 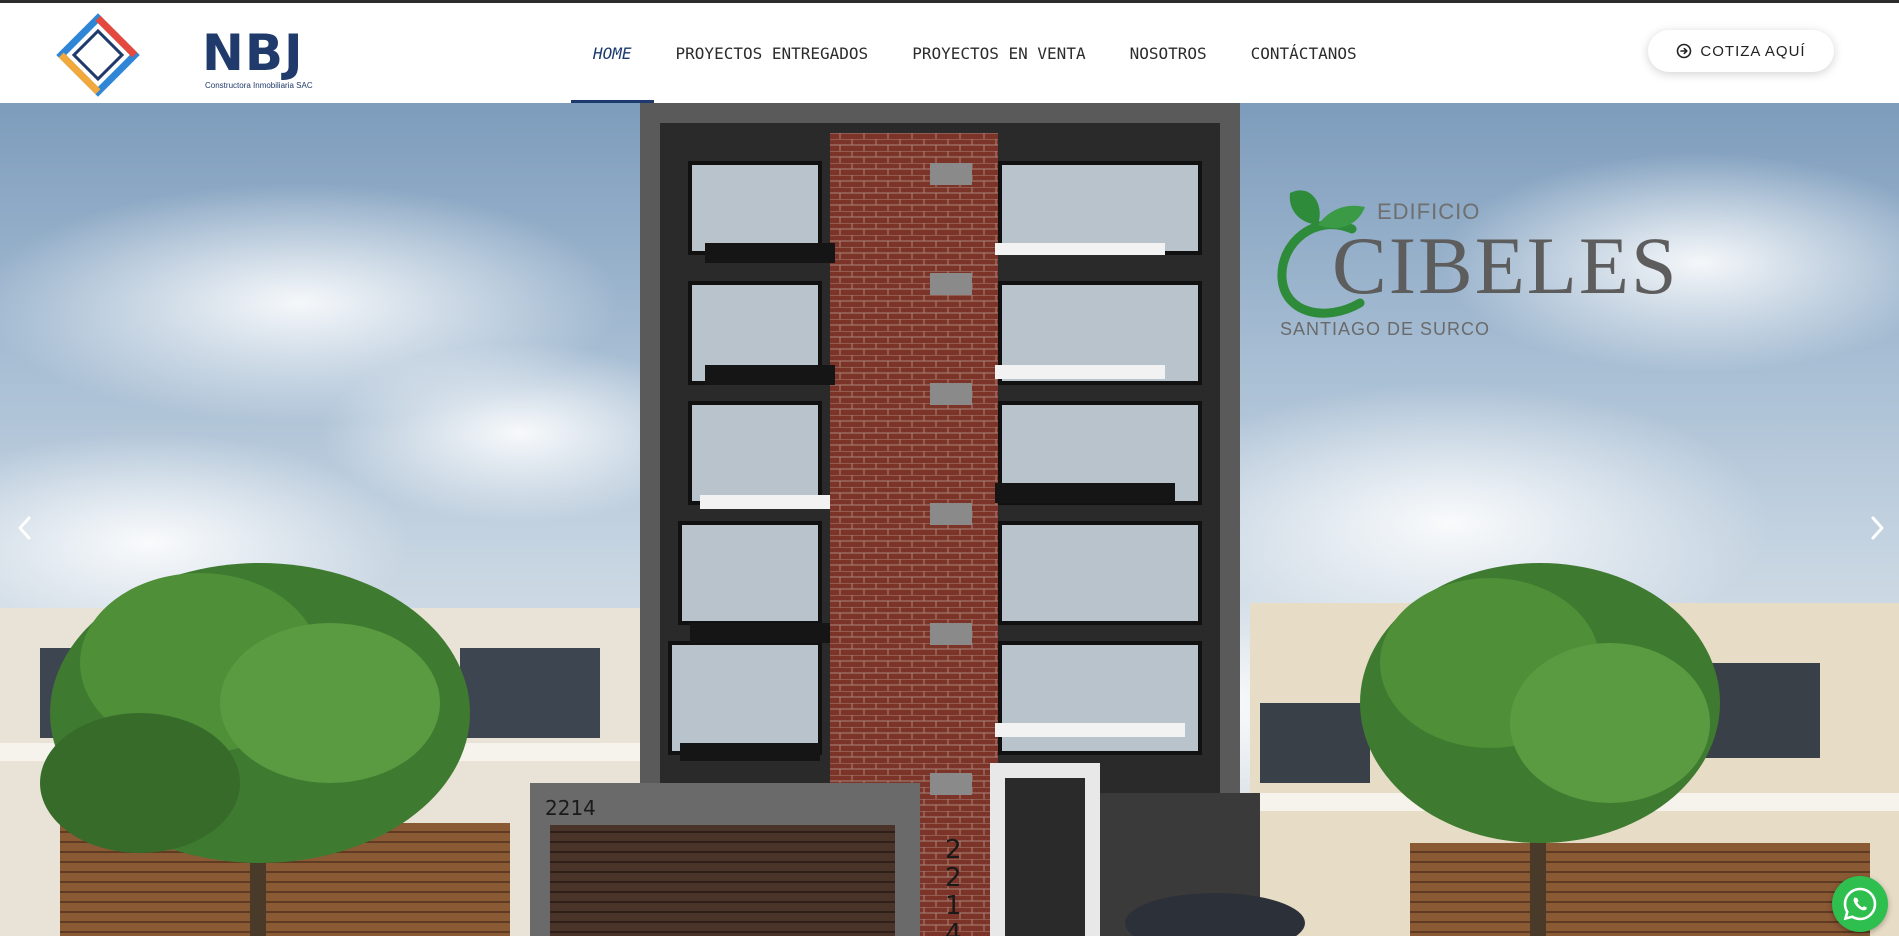 What do you see at coordinates (1684, 51) in the screenshot?
I see `circle-arrow-right-icon` at bounding box center [1684, 51].